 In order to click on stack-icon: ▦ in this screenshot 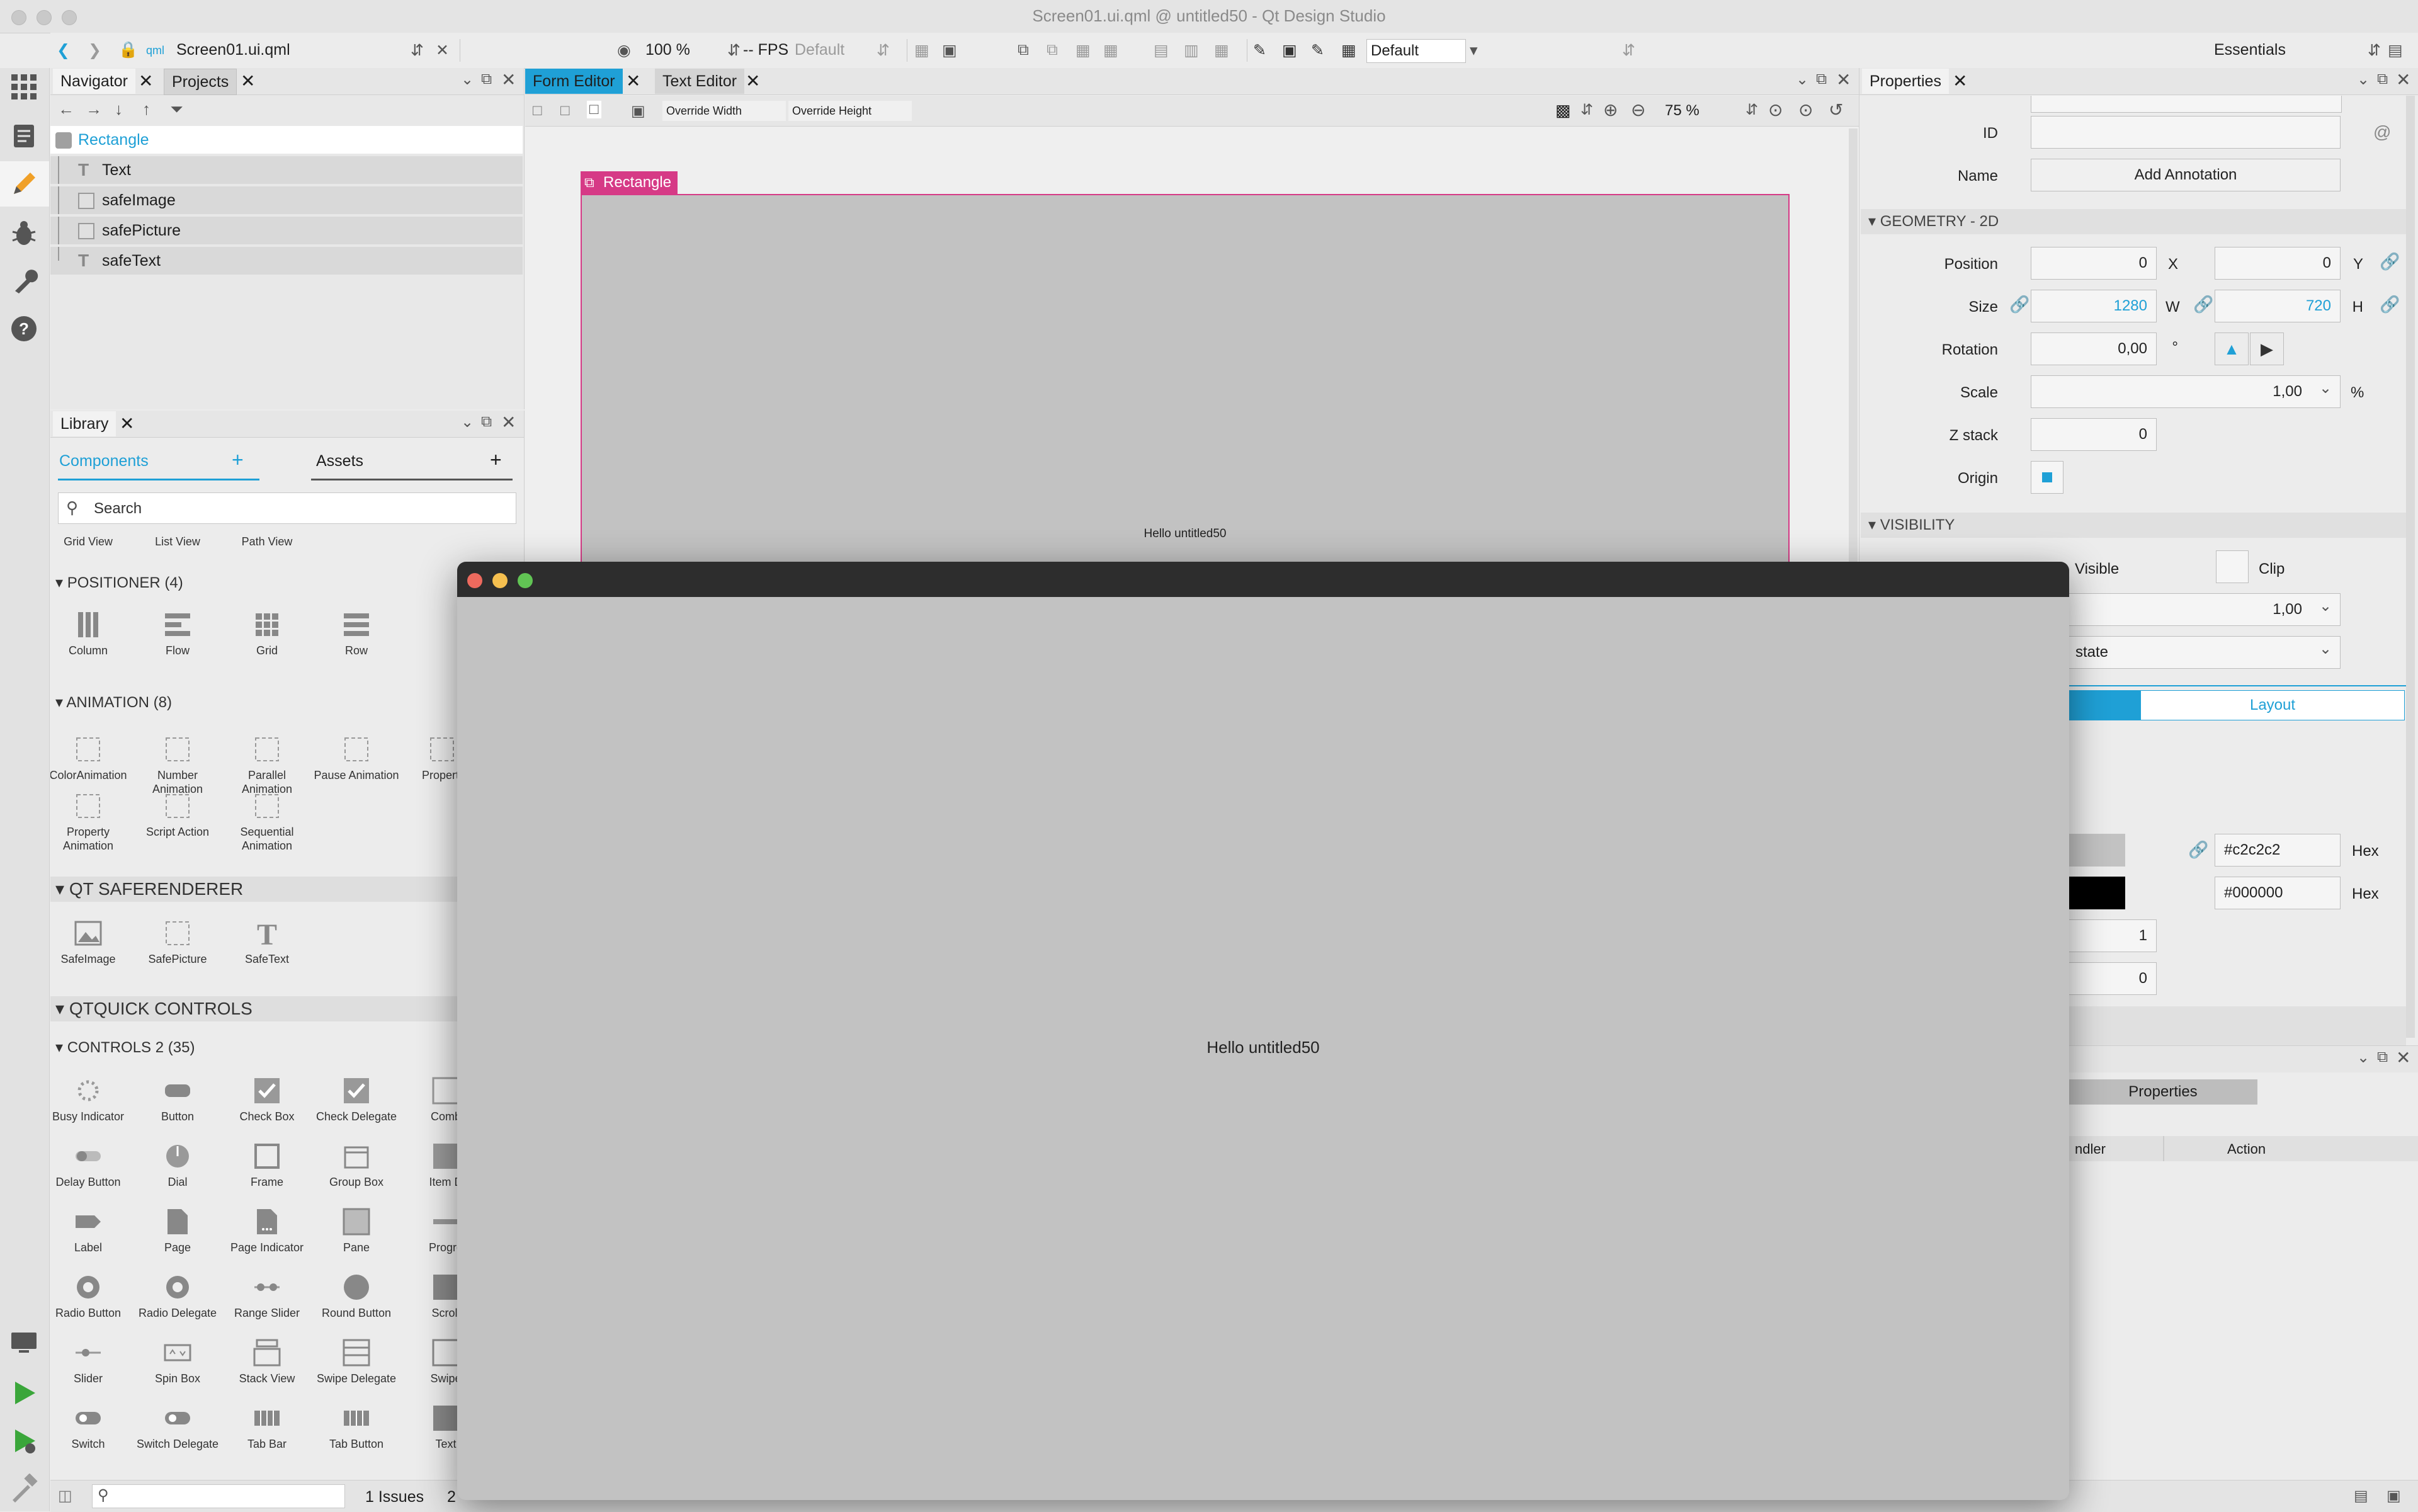, I will do `click(1083, 51)`.